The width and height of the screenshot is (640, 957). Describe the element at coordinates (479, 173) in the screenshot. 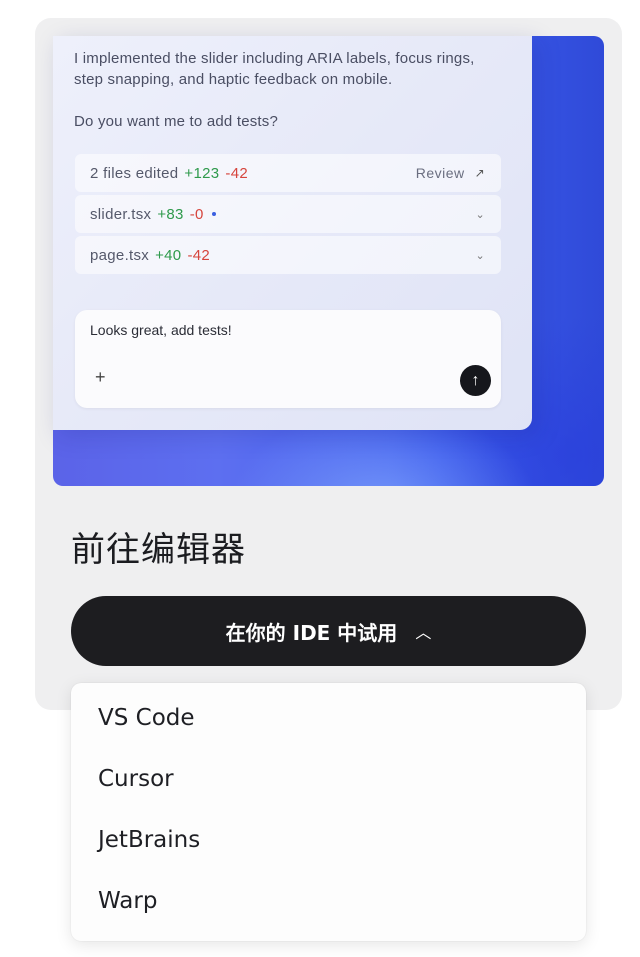

I see `arrow-up-right-icon: ↗` at that location.